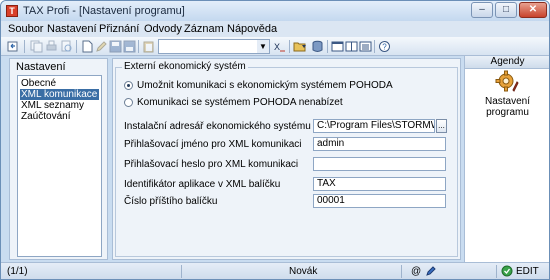 This screenshot has height=280, width=550. I want to click on toolbar-combo: ▼, so click(214, 46).